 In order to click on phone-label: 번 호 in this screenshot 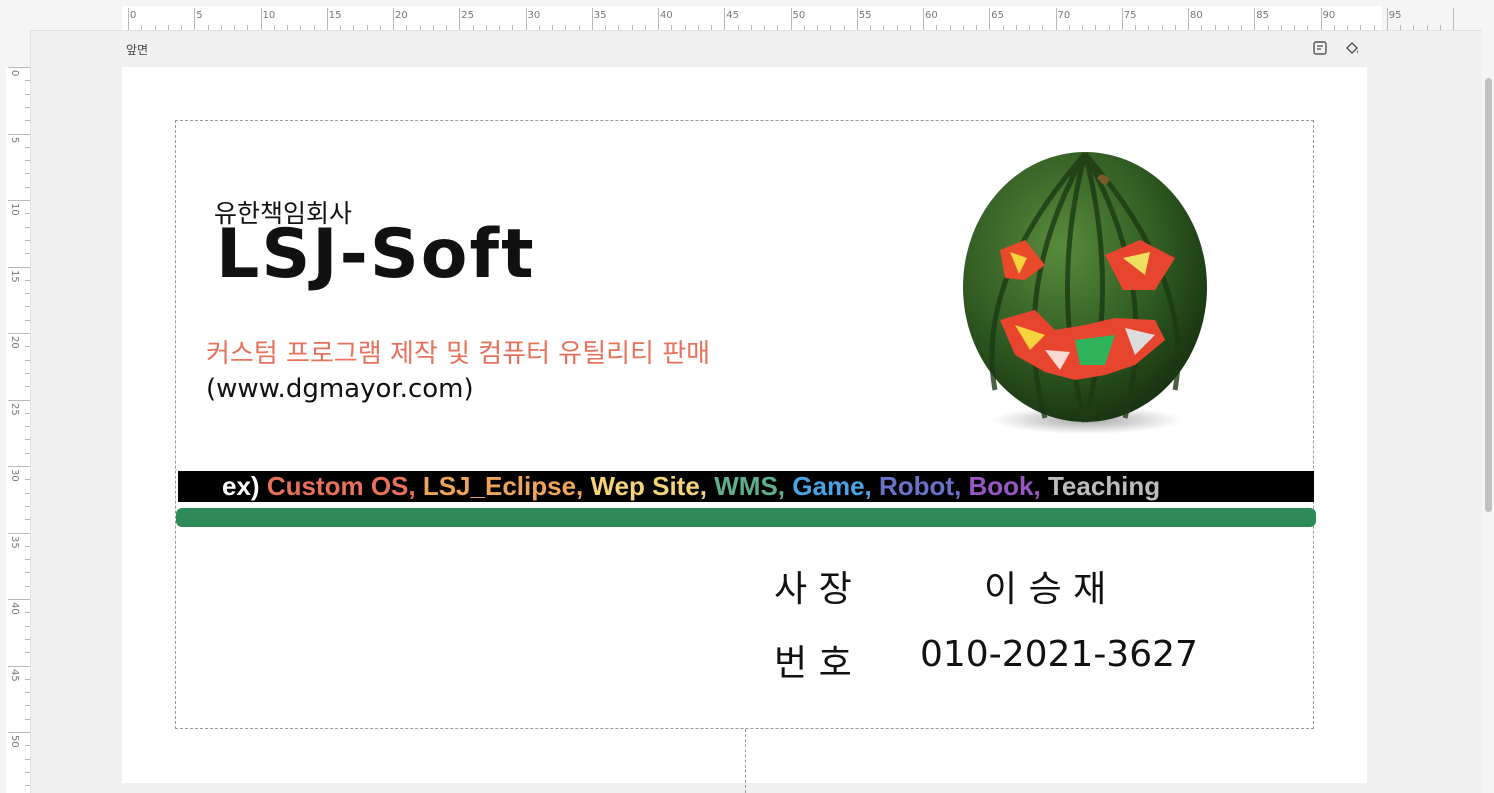, I will do `click(813, 660)`.